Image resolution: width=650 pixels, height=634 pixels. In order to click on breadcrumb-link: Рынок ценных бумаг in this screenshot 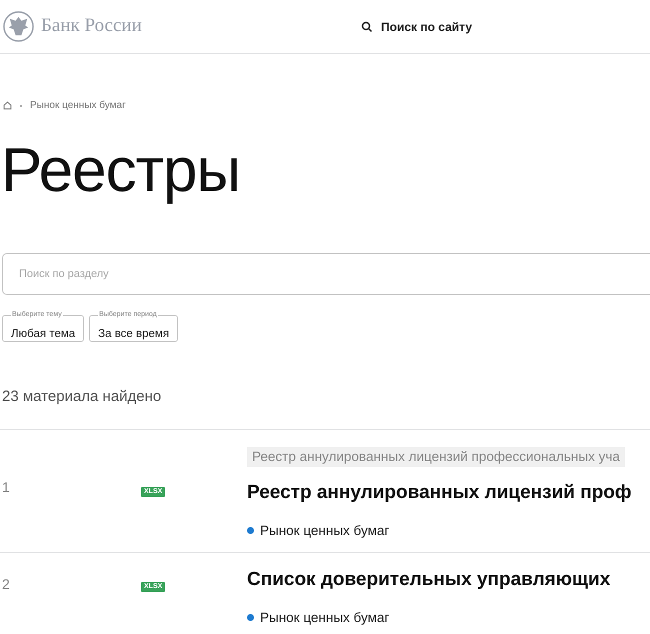, I will do `click(78, 105)`.